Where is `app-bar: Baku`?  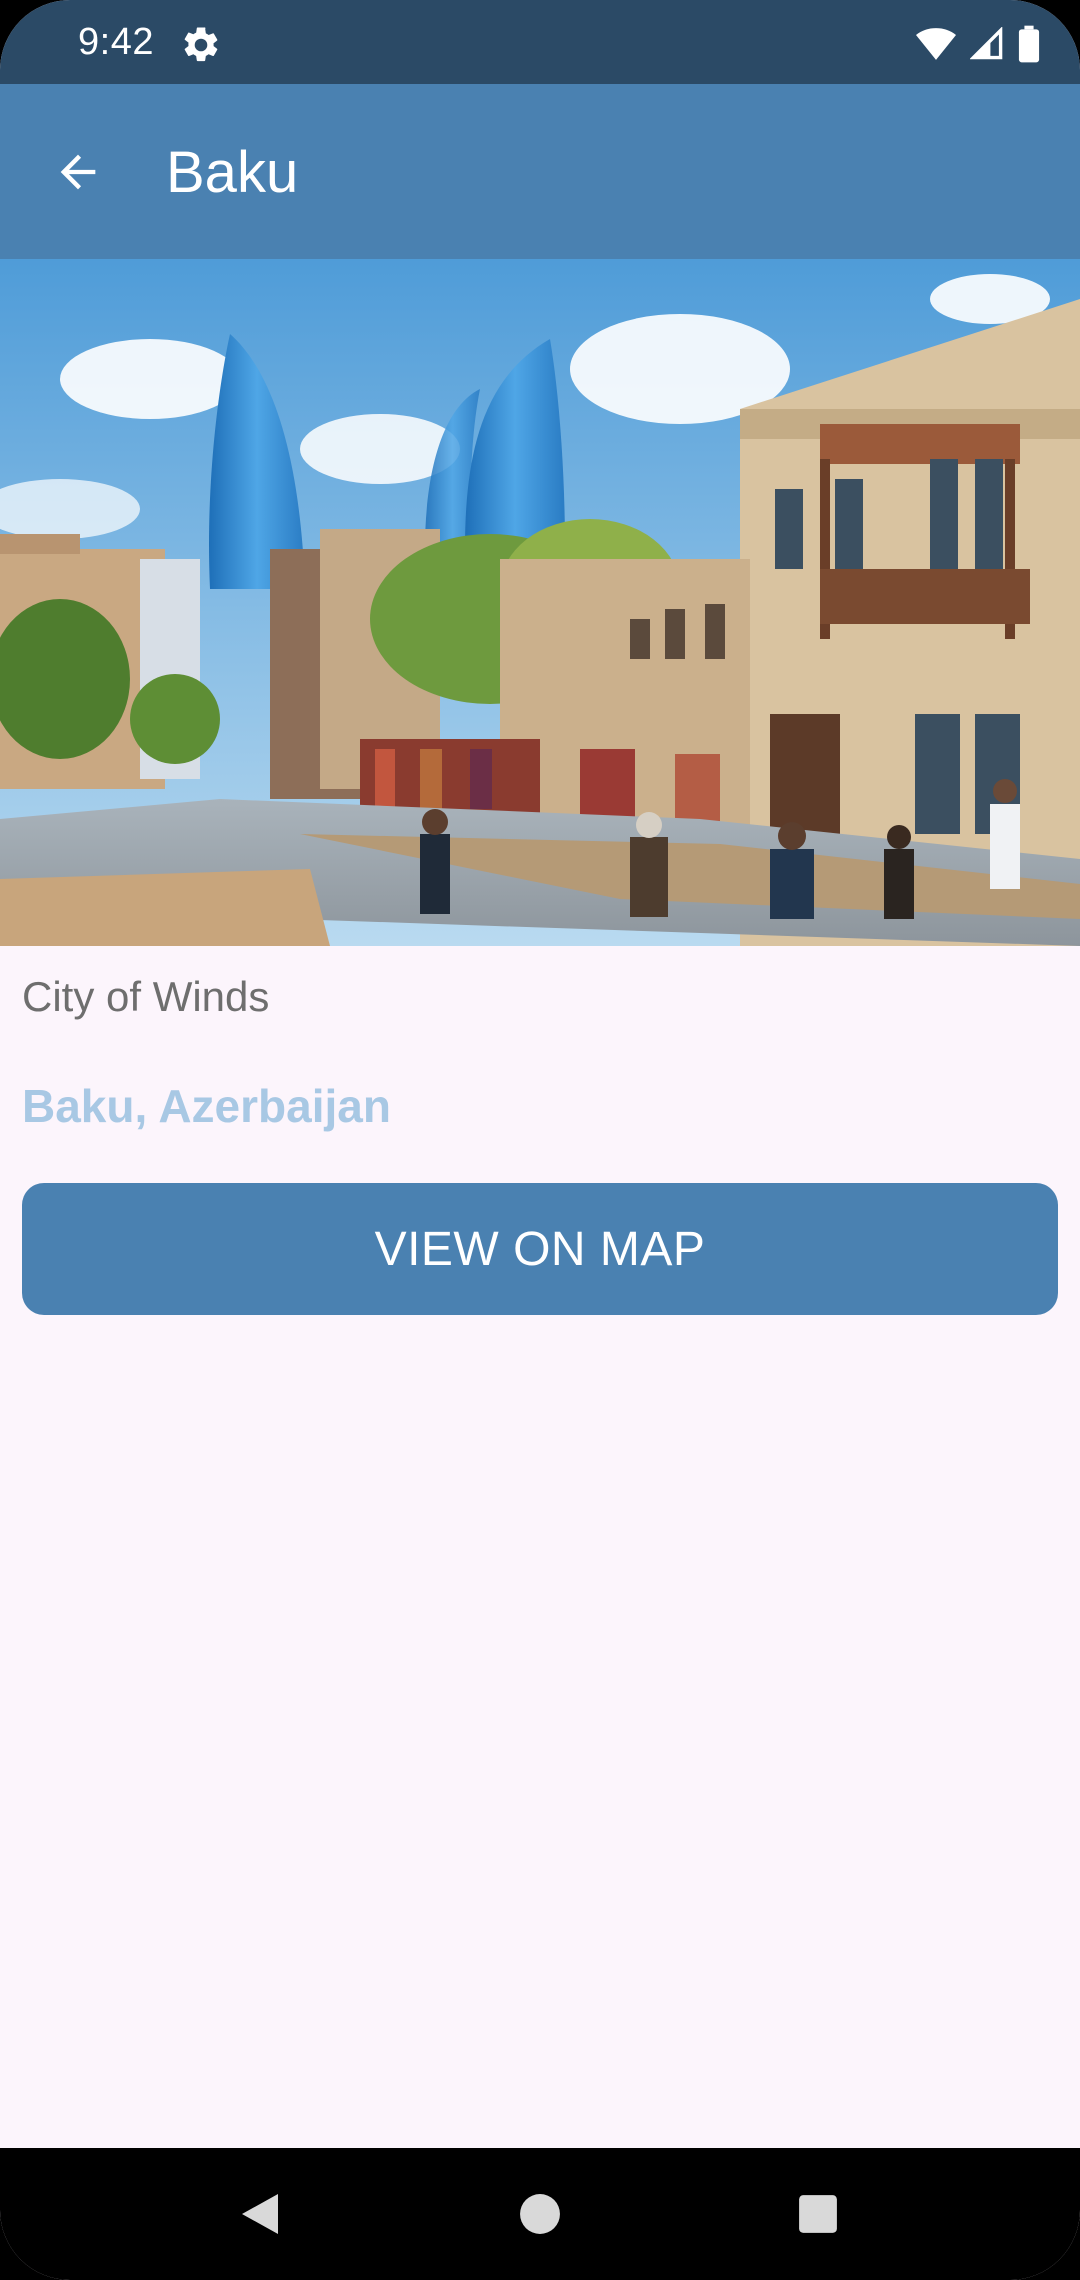
app-bar: Baku is located at coordinates (540, 171).